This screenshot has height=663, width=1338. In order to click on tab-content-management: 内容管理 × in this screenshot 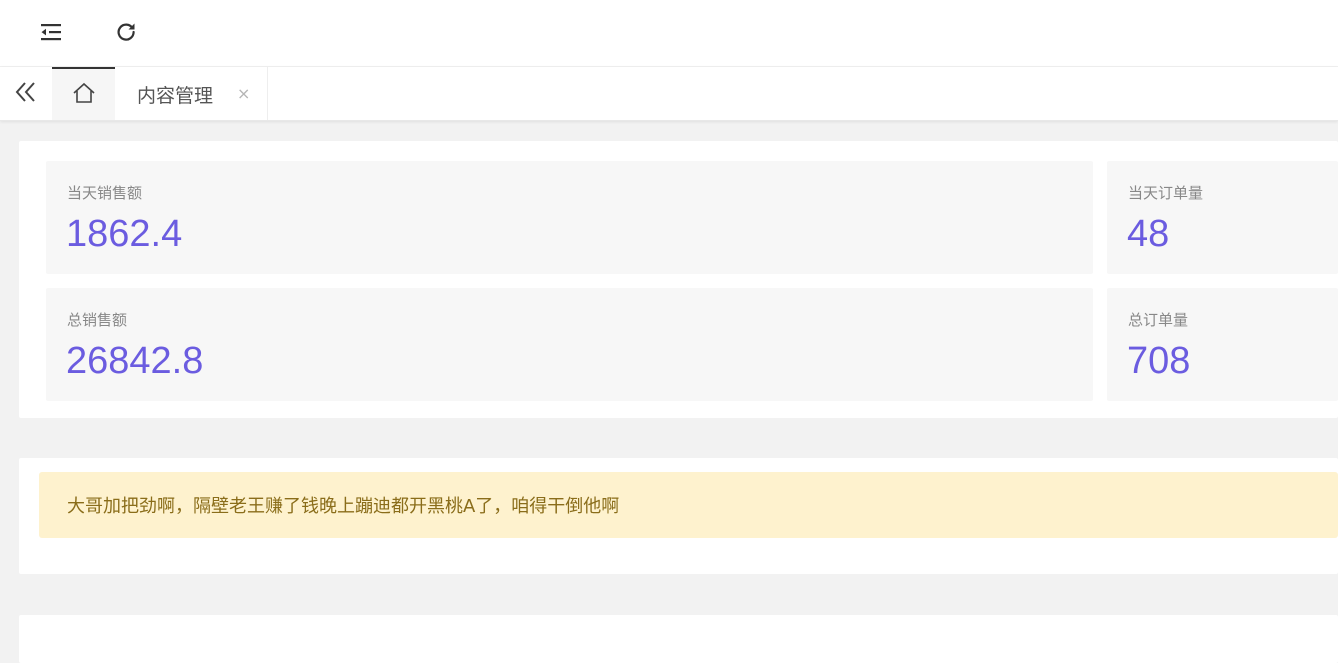, I will do `click(191, 93)`.